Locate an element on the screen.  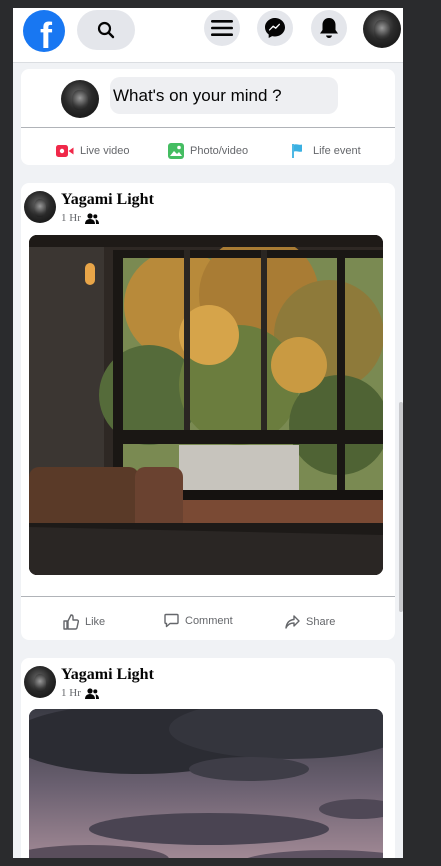
logo-letter: f is located at coordinates (46, 35).